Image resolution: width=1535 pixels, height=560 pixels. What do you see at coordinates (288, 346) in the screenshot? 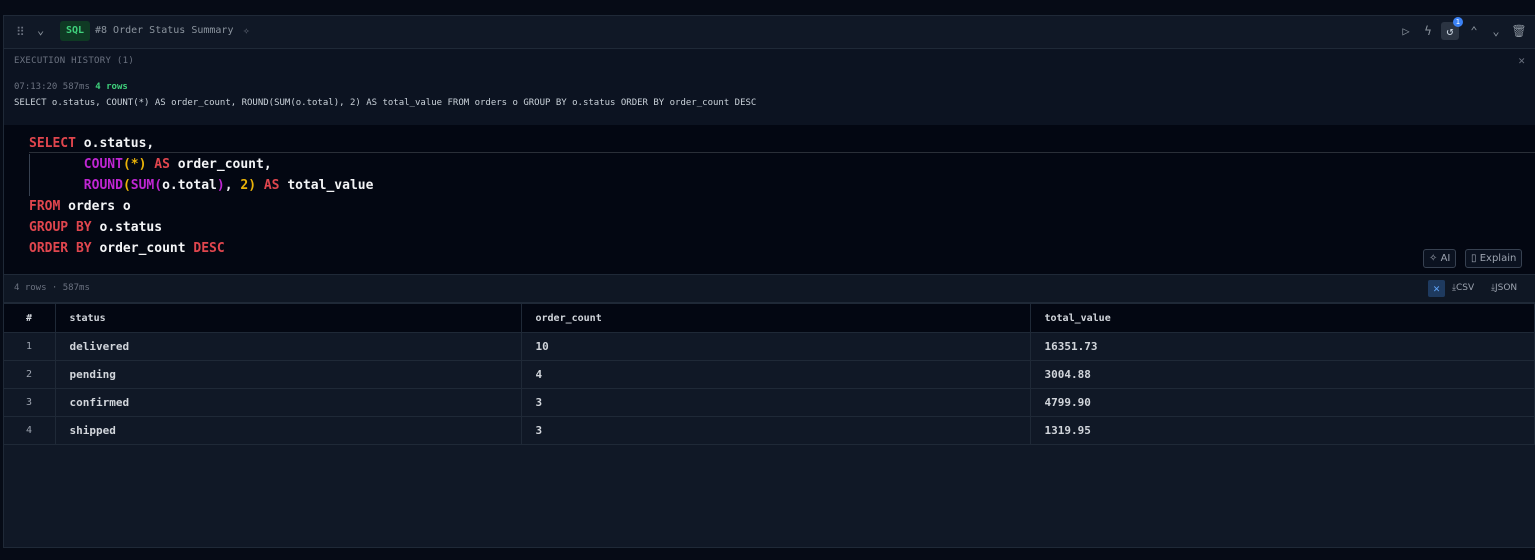
I see `table-cell: delivered` at bounding box center [288, 346].